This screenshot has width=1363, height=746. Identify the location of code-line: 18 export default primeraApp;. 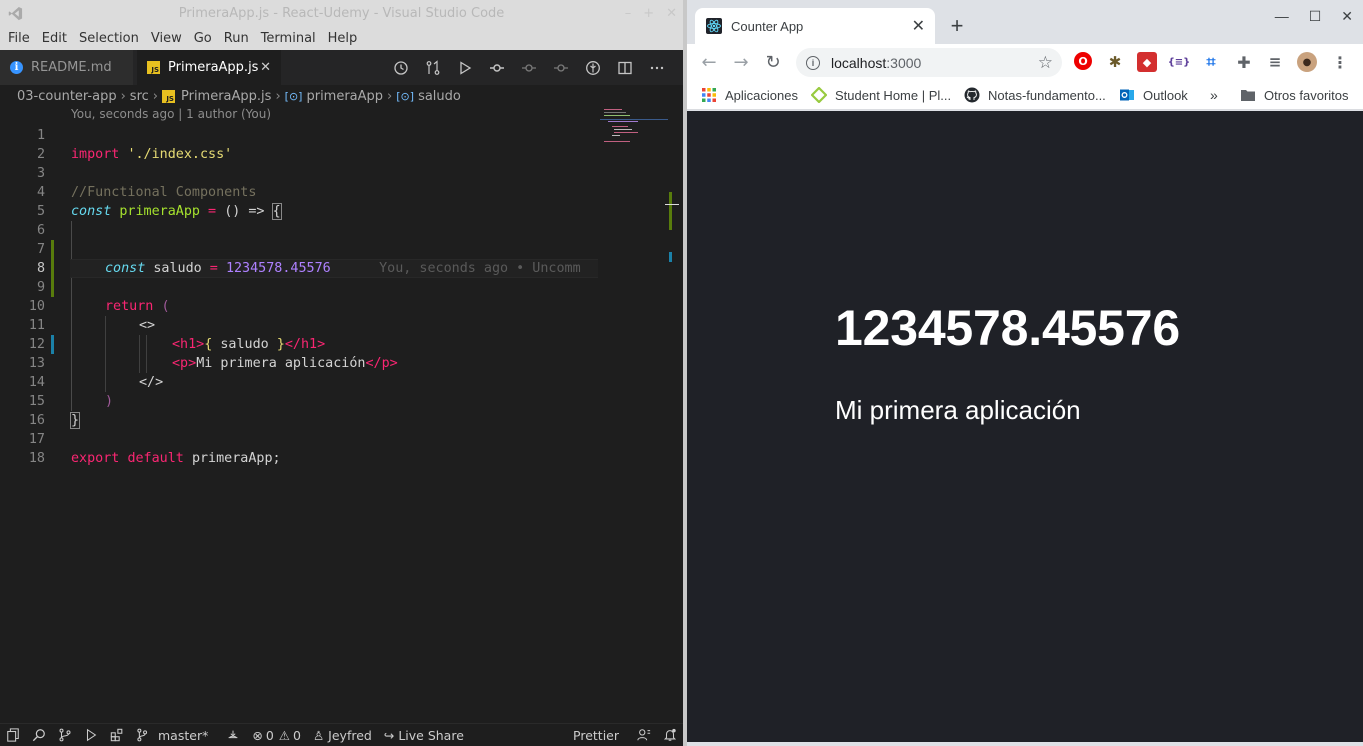
(300, 458).